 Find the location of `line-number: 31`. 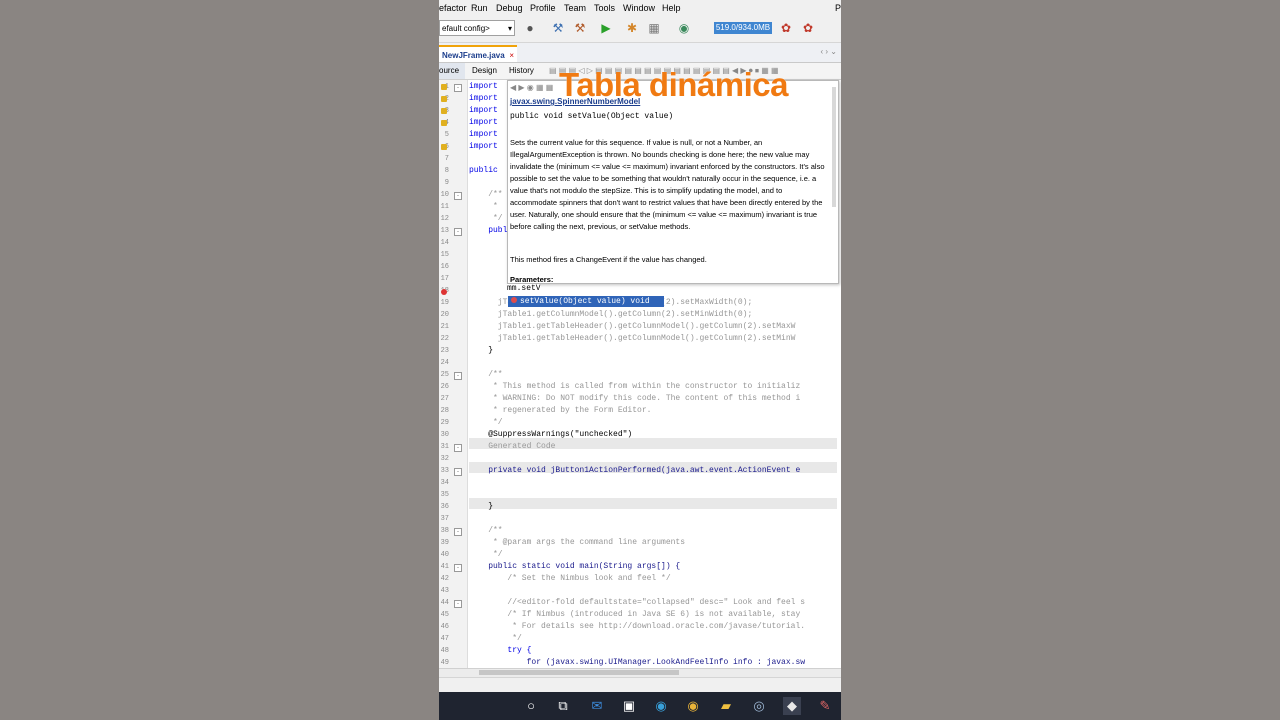

line-number: 31 is located at coordinates (444, 447).